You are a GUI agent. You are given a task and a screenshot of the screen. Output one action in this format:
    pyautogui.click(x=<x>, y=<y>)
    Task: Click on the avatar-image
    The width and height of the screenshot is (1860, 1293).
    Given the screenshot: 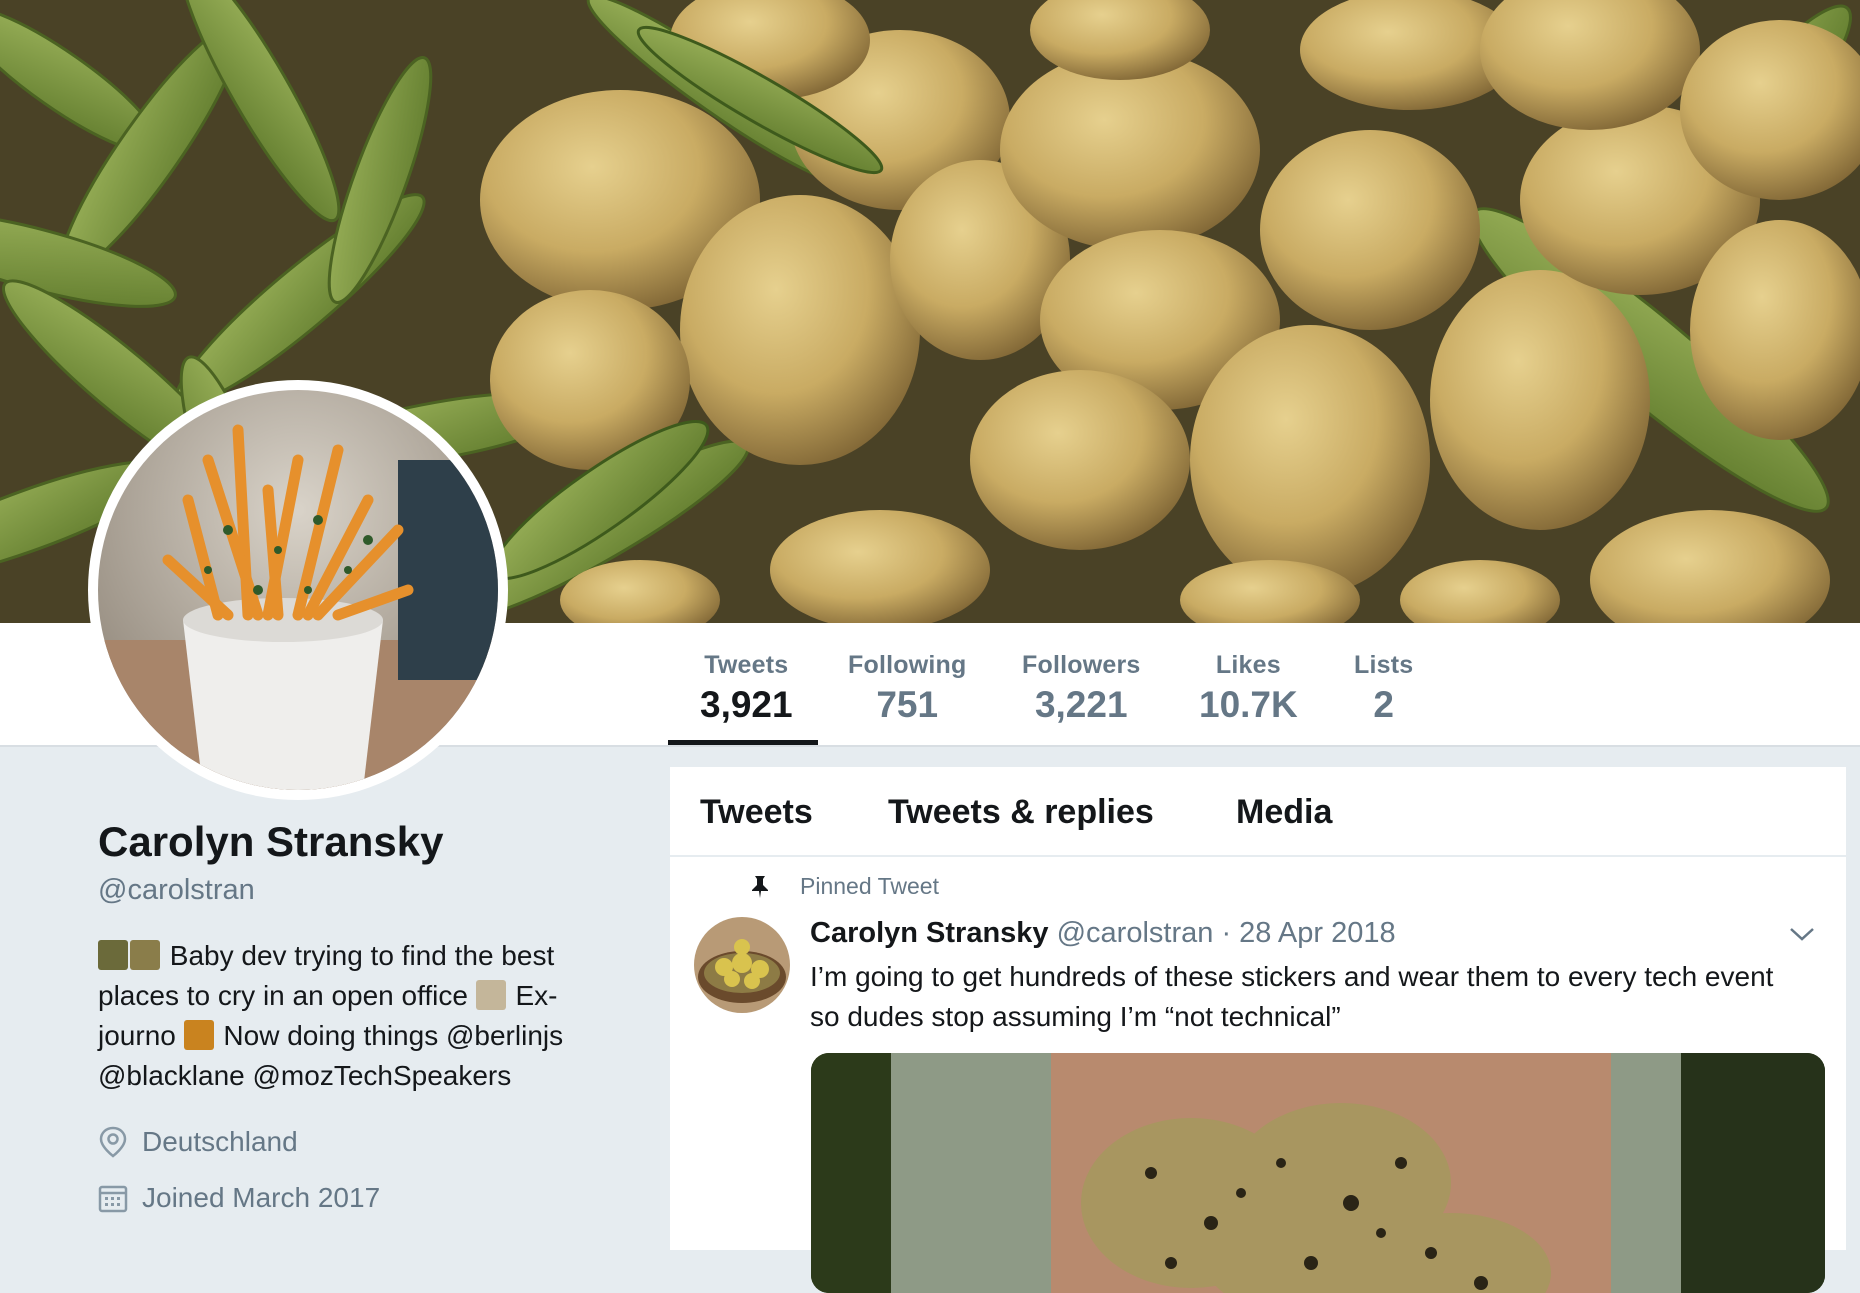 What is the action you would take?
    pyautogui.click(x=298, y=590)
    